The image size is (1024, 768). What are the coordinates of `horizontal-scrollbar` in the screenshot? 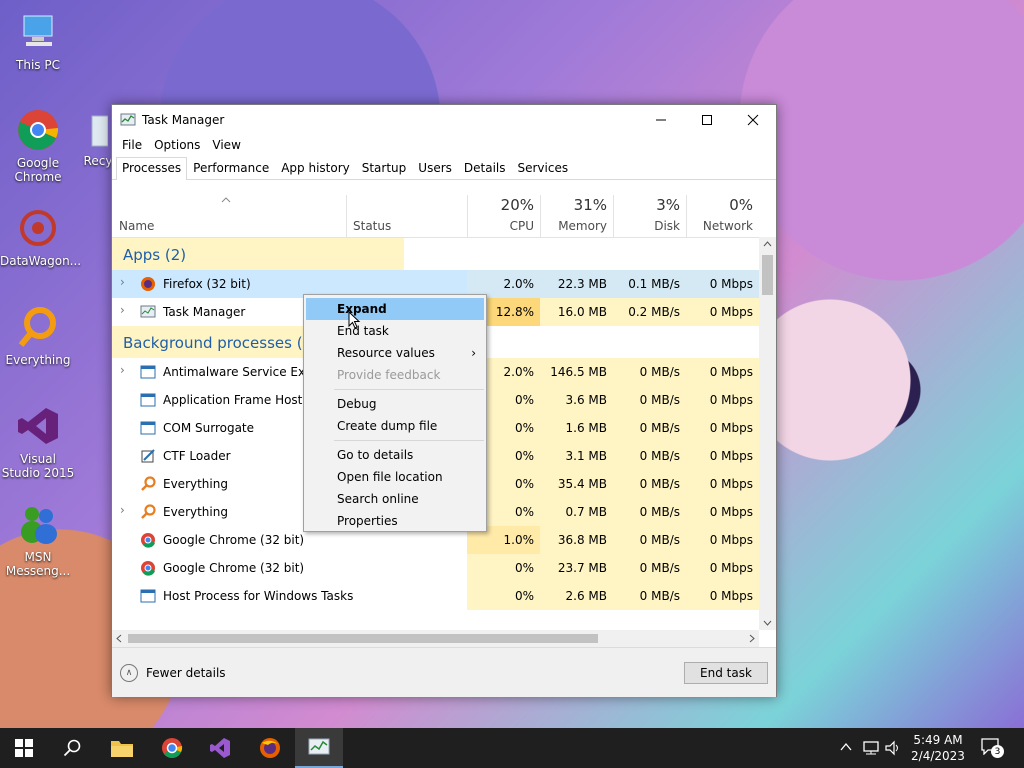 It's located at (435, 638).